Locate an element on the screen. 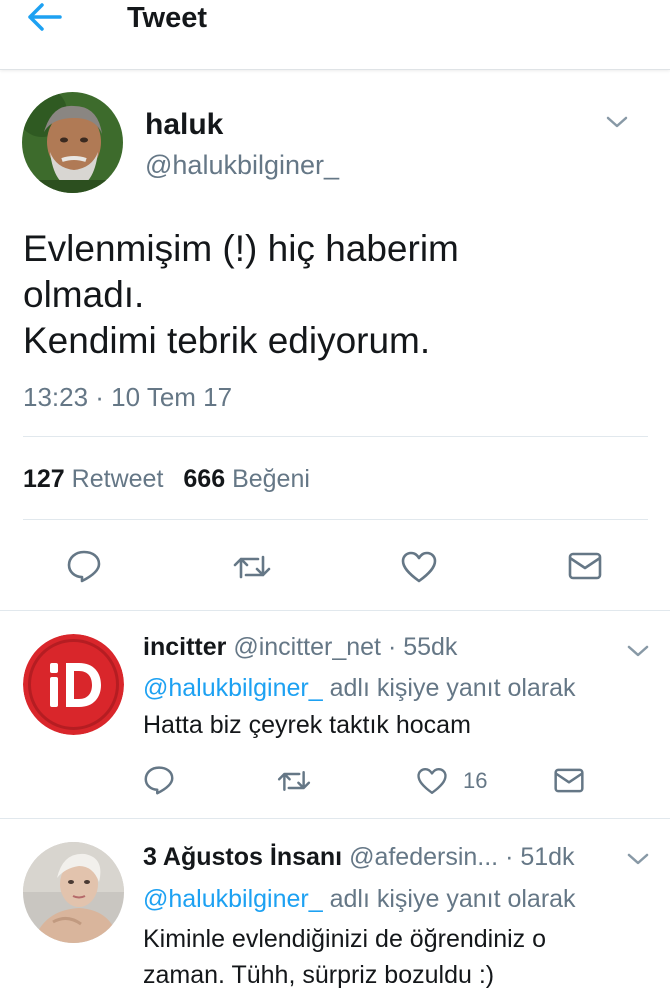 The width and height of the screenshot is (670, 999). top-bar: Tweet is located at coordinates (335, 35).